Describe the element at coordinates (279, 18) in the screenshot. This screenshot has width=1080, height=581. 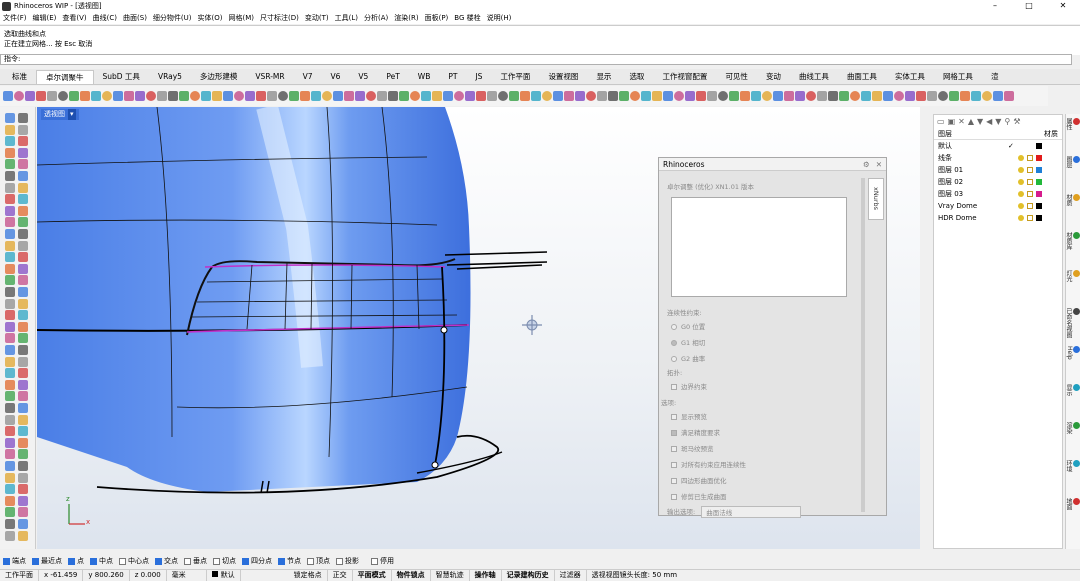
I see `menu-dimension: 尺寸标注(D)` at that location.